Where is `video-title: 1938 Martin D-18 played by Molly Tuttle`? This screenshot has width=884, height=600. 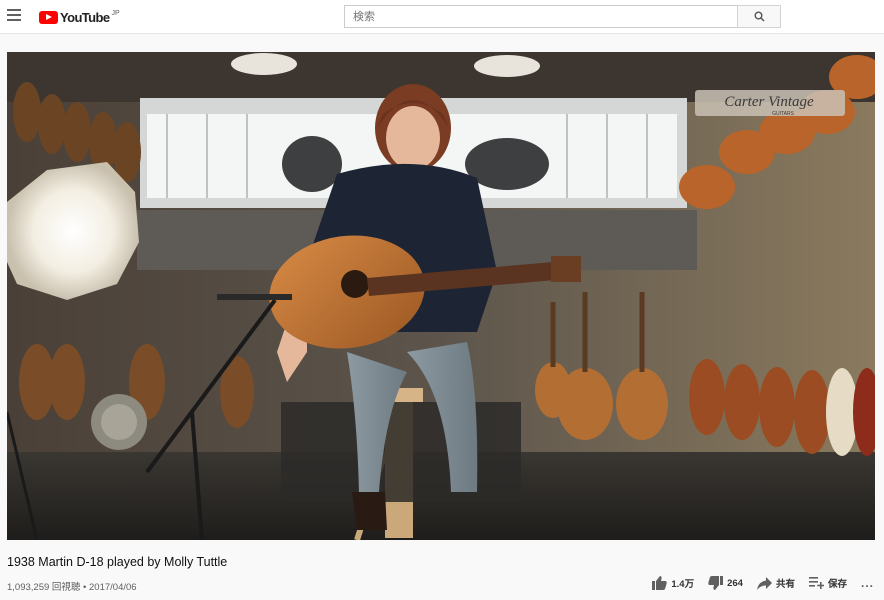
video-title: 1938 Martin D-18 played by Molly Tuttle is located at coordinates (117, 562).